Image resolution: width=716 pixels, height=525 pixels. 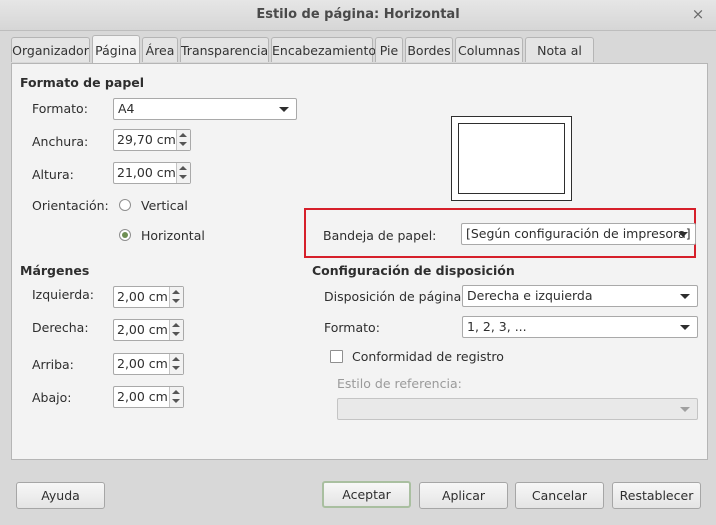 What do you see at coordinates (142, 329) in the screenshot?
I see `margin-right-value: 2,00 cm` at bounding box center [142, 329].